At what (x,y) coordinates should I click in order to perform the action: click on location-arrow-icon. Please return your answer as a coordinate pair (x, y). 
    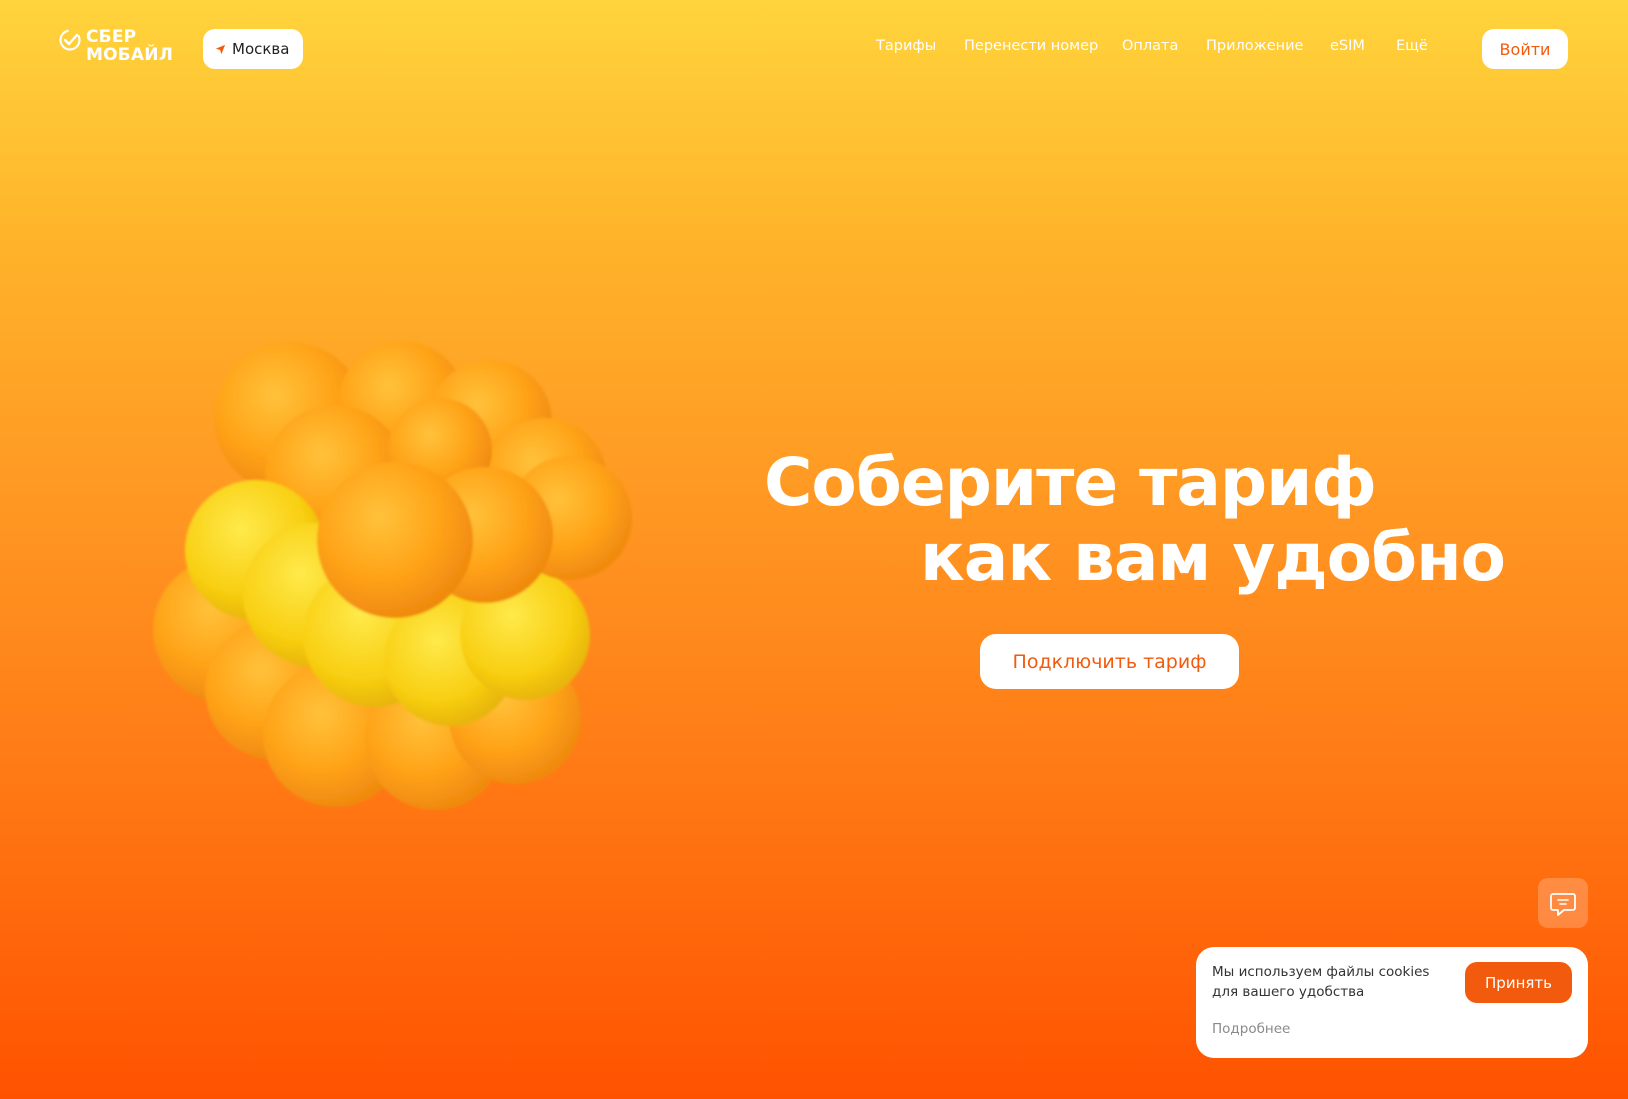
    Looking at the image, I should click on (220, 49).